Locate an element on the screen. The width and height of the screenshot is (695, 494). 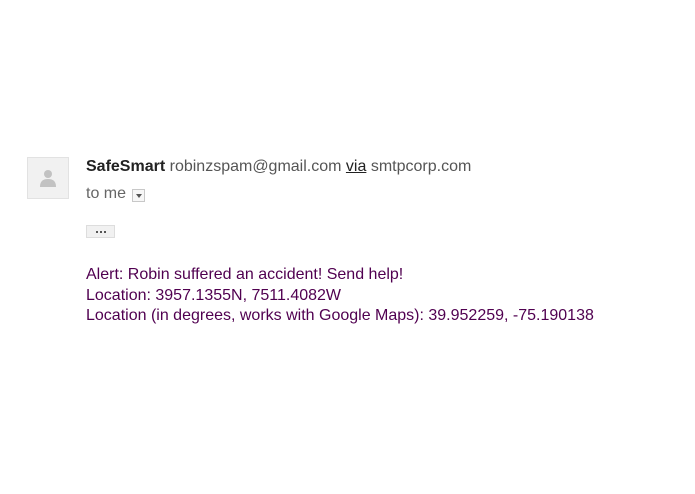
person-silhouette-icon is located at coordinates (48, 178).